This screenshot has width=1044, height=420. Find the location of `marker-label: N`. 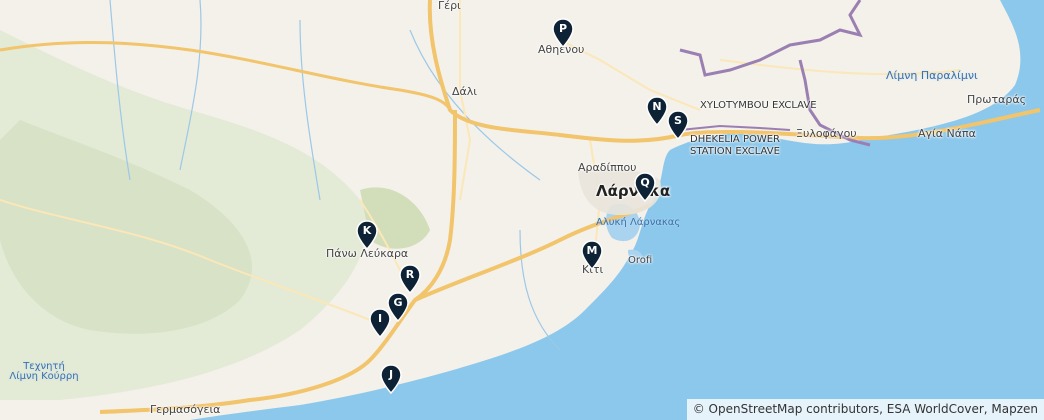

marker-label: N is located at coordinates (657, 106).